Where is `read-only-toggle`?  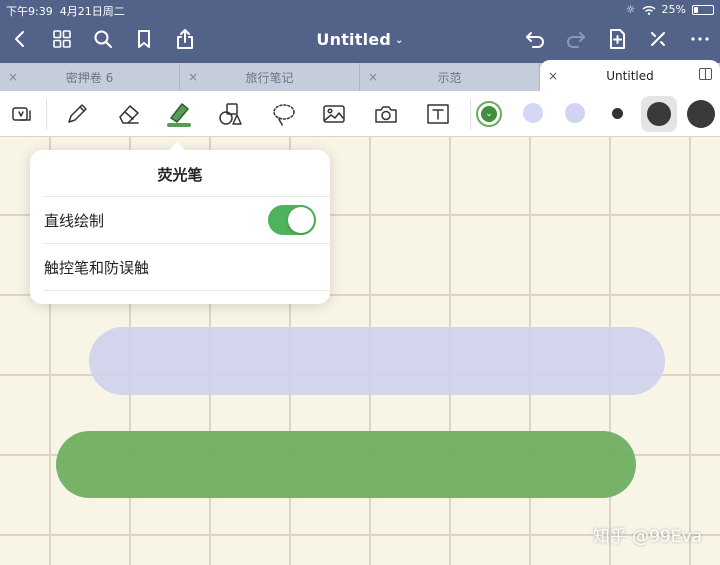 read-only-toggle is located at coordinates (22, 114).